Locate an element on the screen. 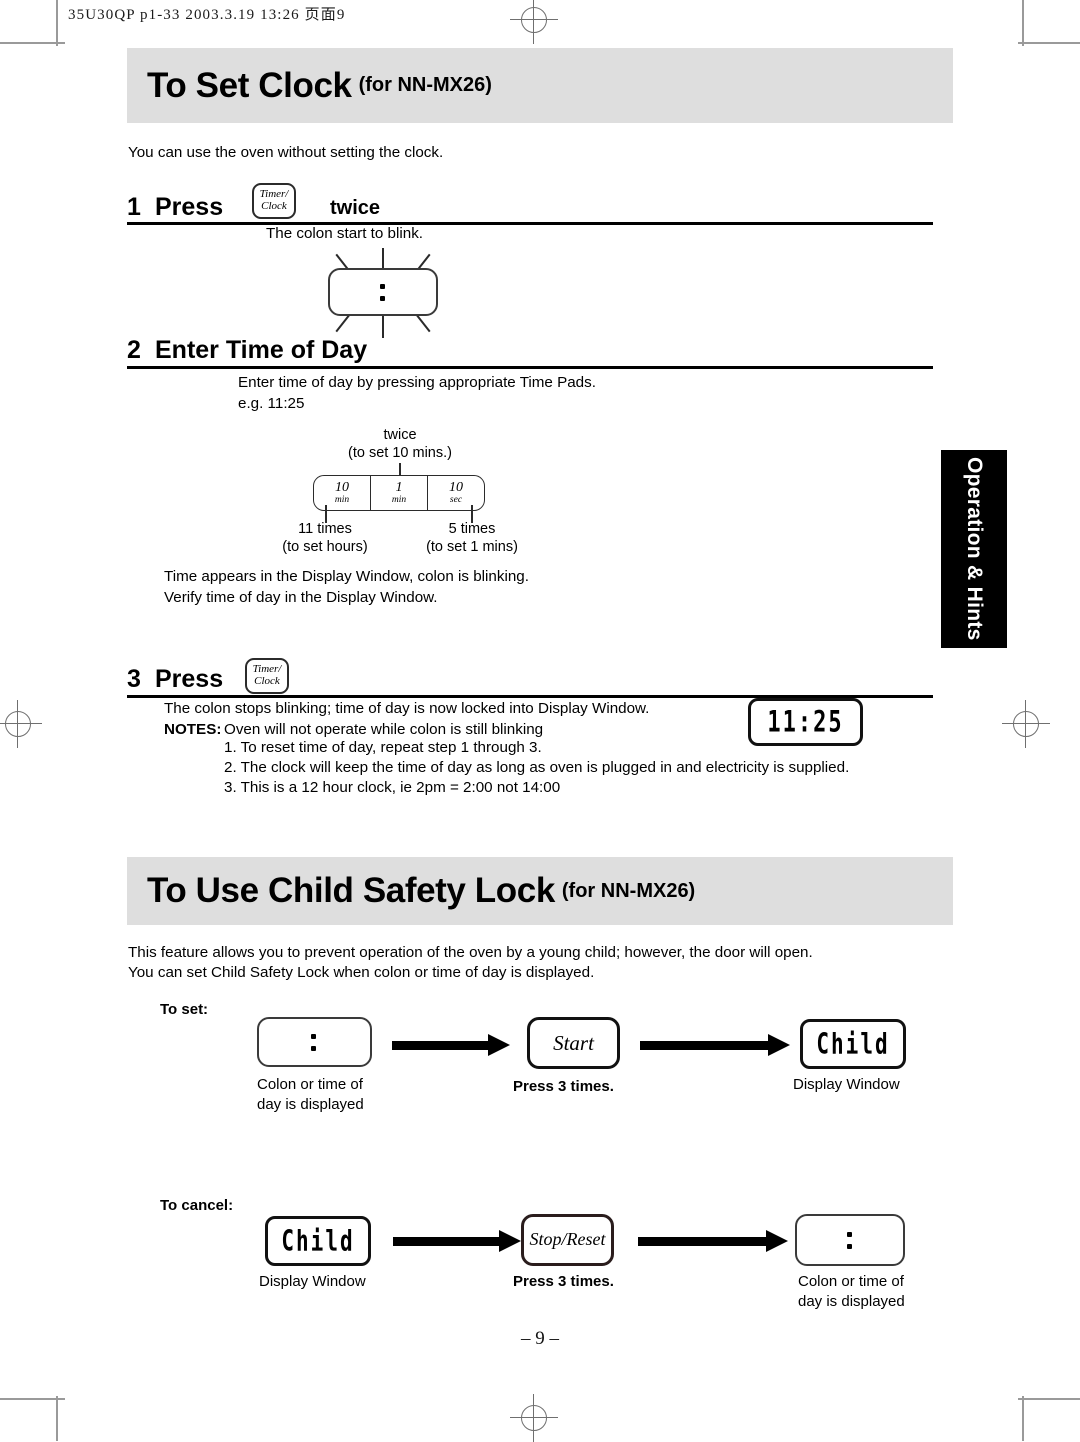 Image resolution: width=1080 pixels, height=1442 pixels. to-set-start-display is located at coordinates (314, 1042).